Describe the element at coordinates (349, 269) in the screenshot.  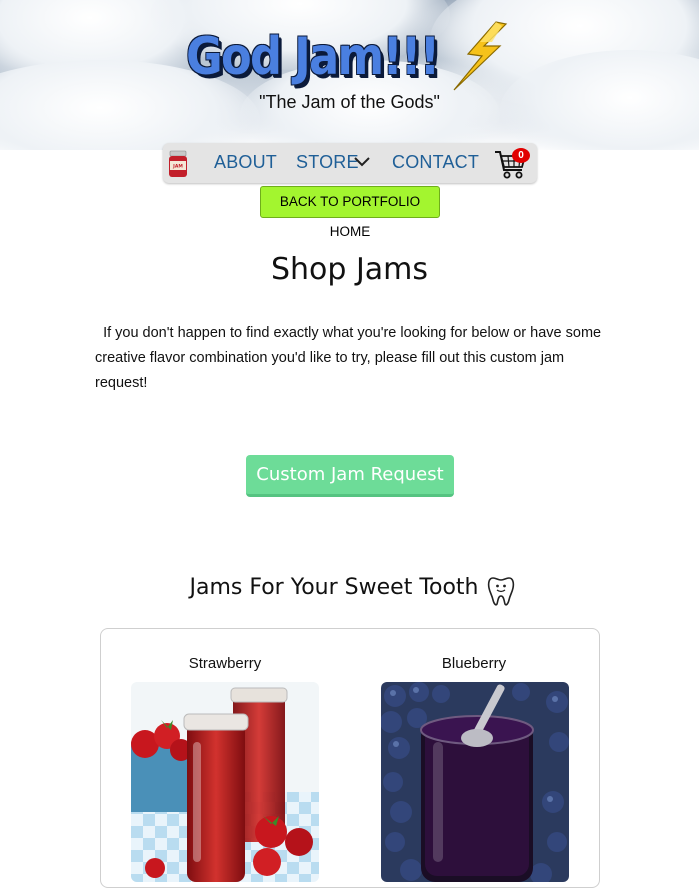
I see `page-title: Shop Jams` at that location.